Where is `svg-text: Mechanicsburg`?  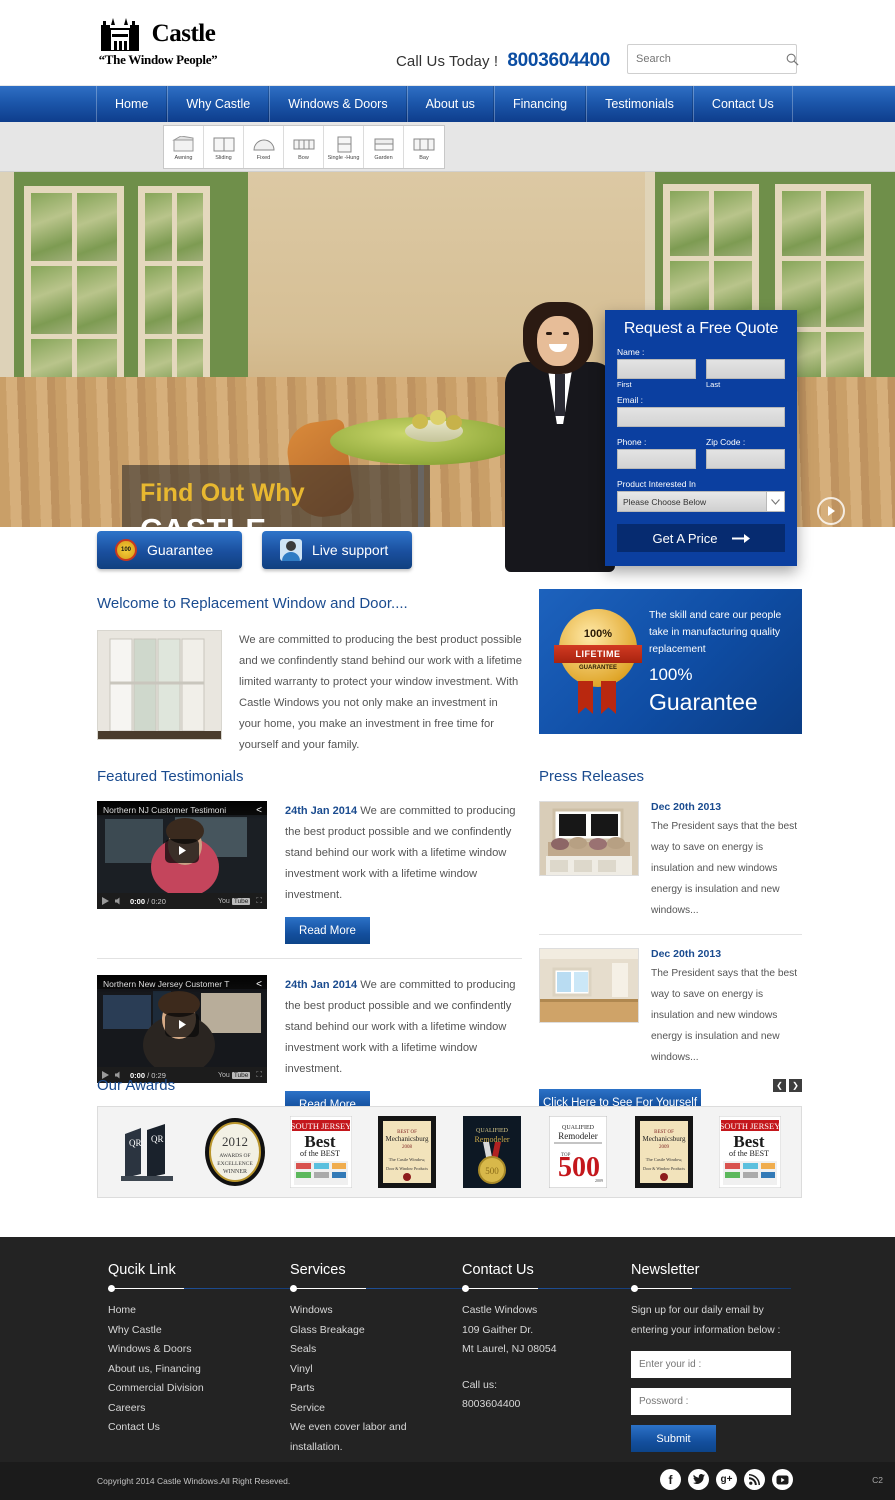
svg-text: Mechanicsburg is located at coordinates (407, 1139).